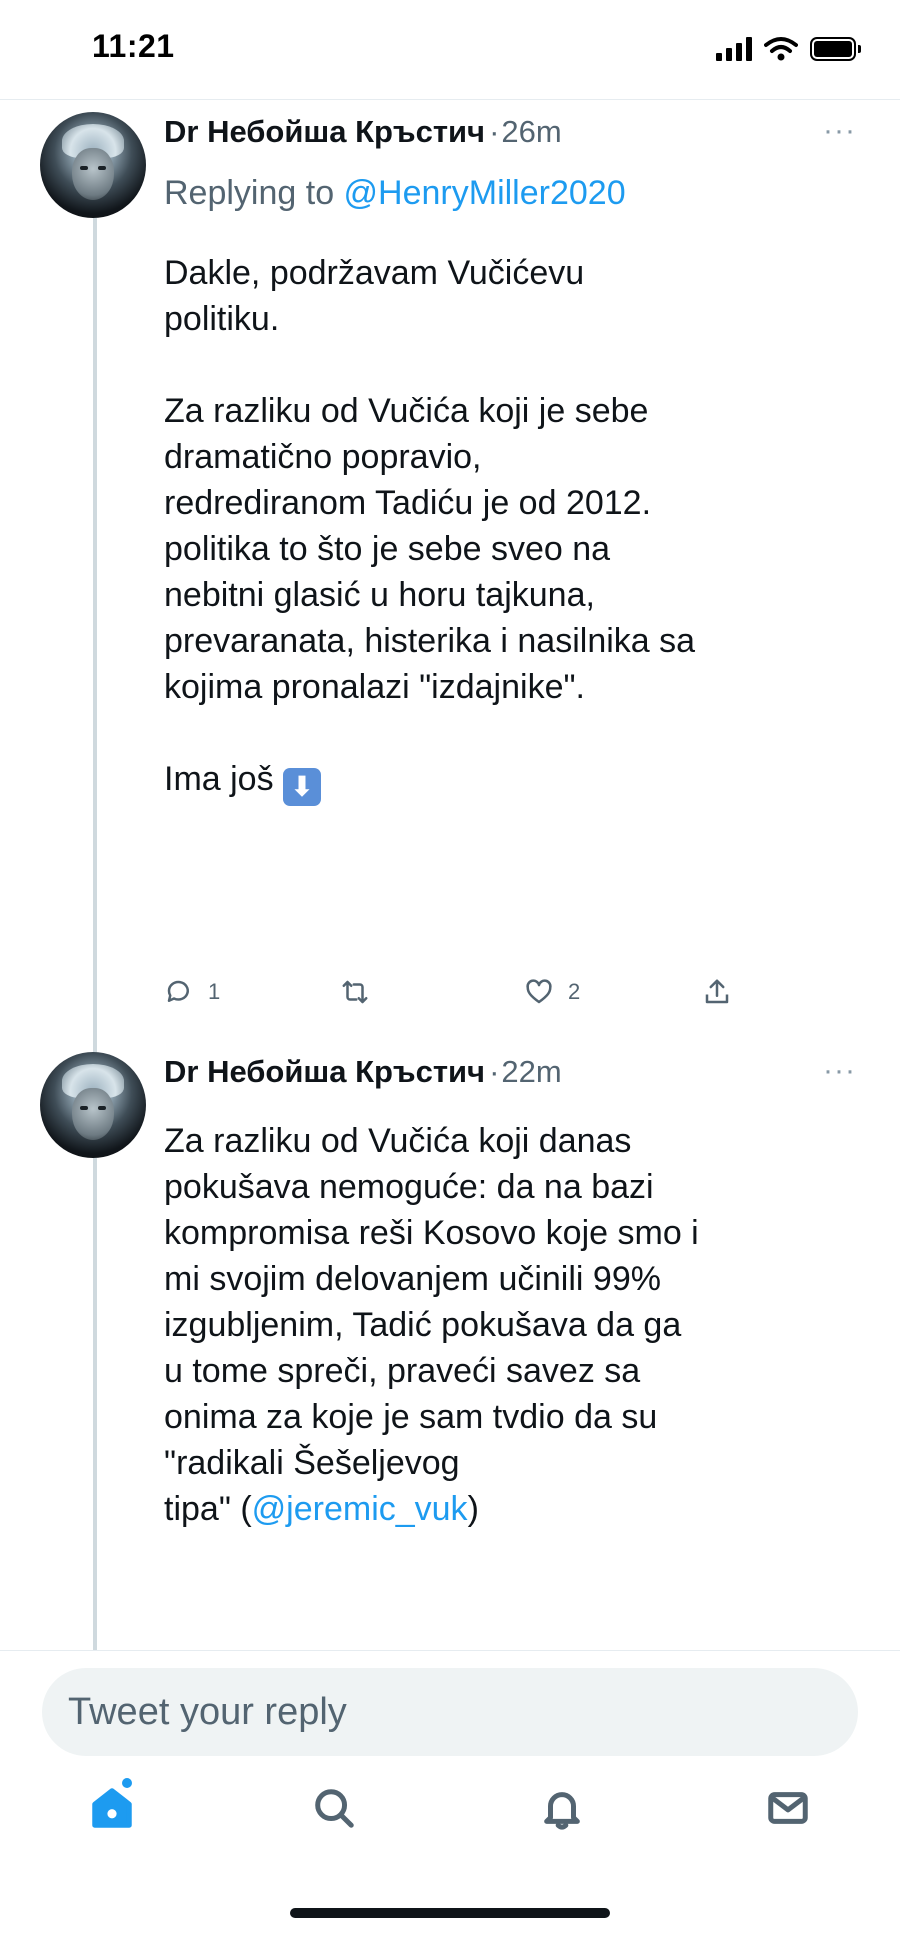  Describe the element at coordinates (450, 1826) in the screenshot. I see `bottom-nav` at that location.